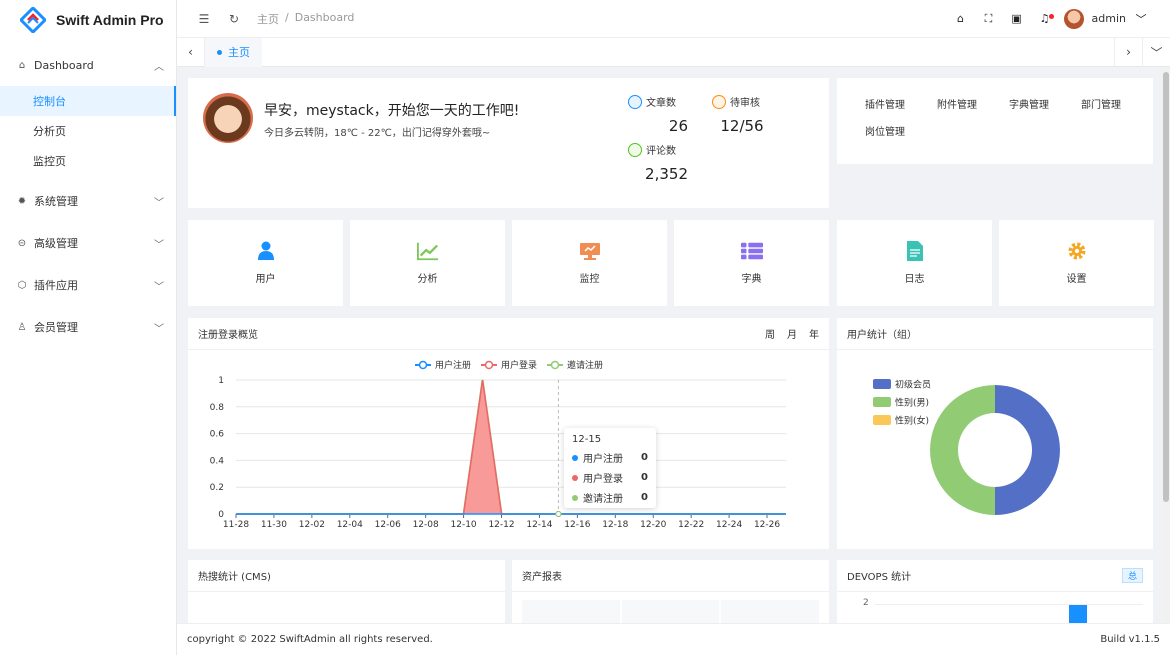 The height and width of the screenshot is (655, 1170). Describe the element at coordinates (1051, 16) in the screenshot. I see `notification-dot` at that location.